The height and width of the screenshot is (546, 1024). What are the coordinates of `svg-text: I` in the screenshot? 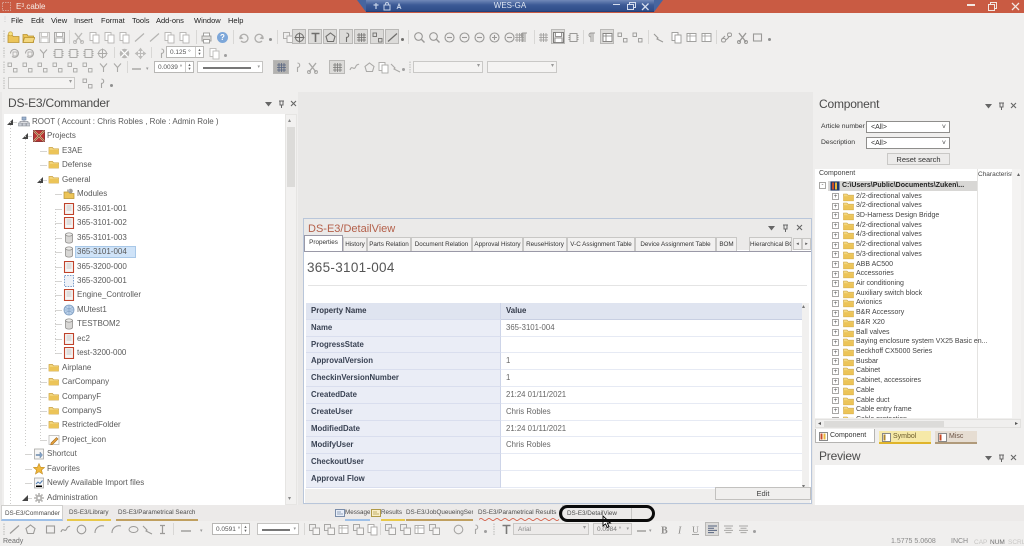 It's located at (679, 531).